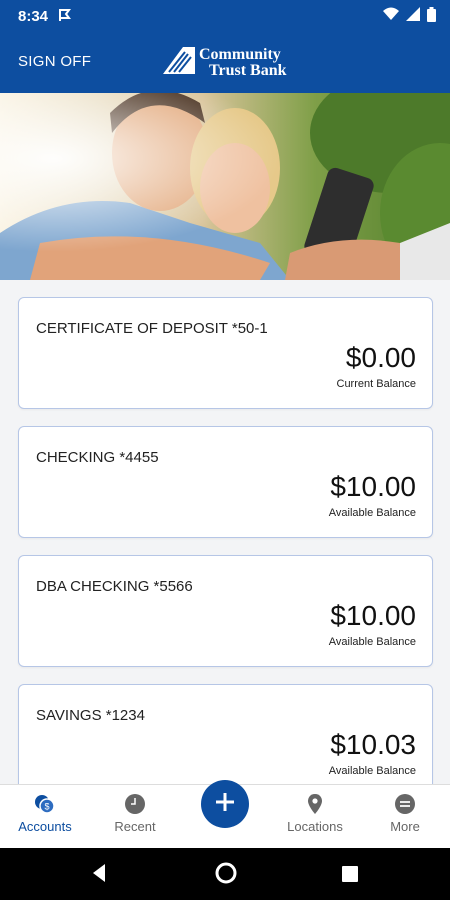 Image resolution: width=450 pixels, height=900 pixels. Describe the element at coordinates (240, 54) in the screenshot. I see `logo-line1: Community` at that location.